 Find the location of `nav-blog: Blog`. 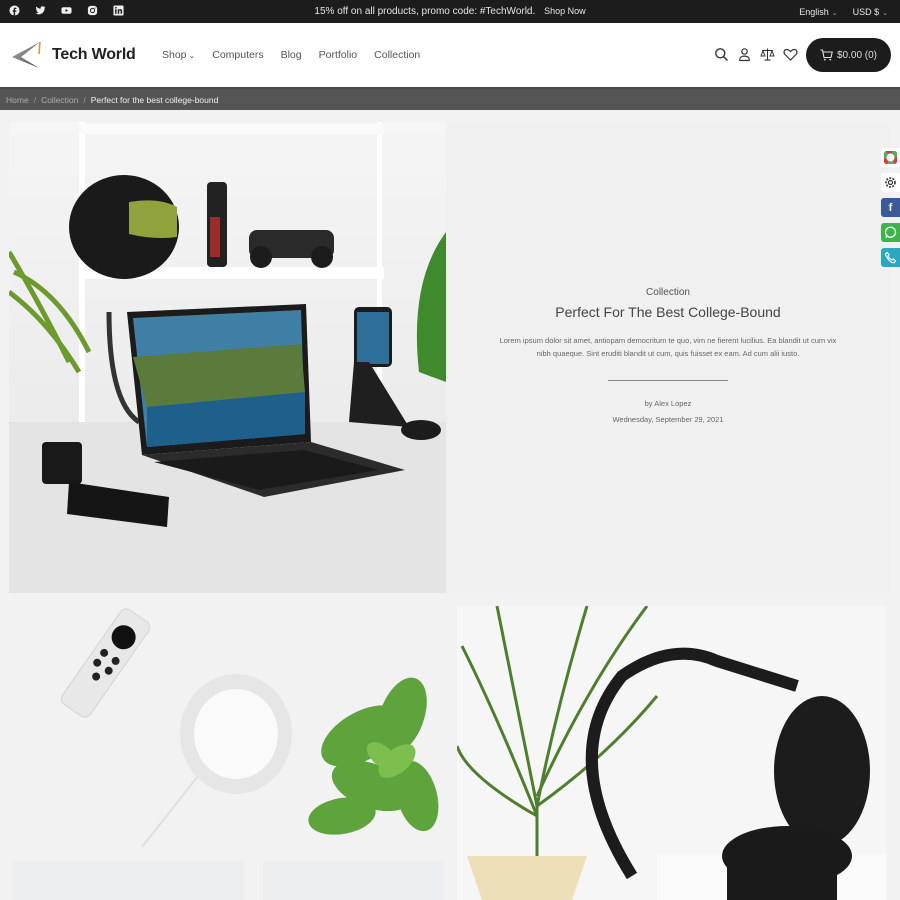

nav-blog: Blog is located at coordinates (291, 55).